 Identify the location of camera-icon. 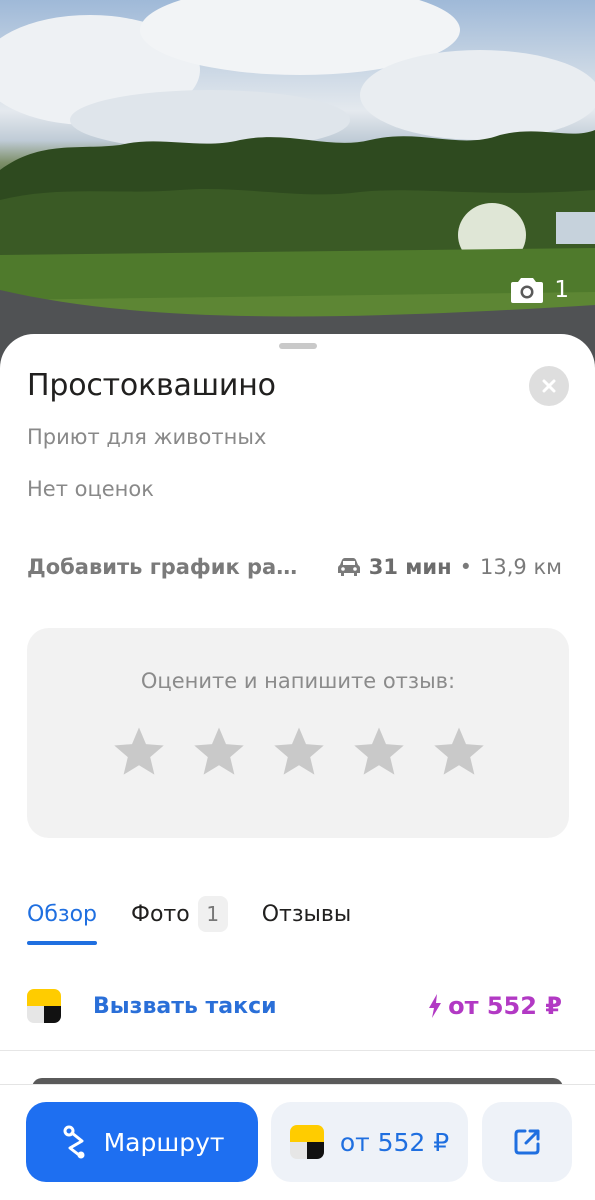
(527, 290).